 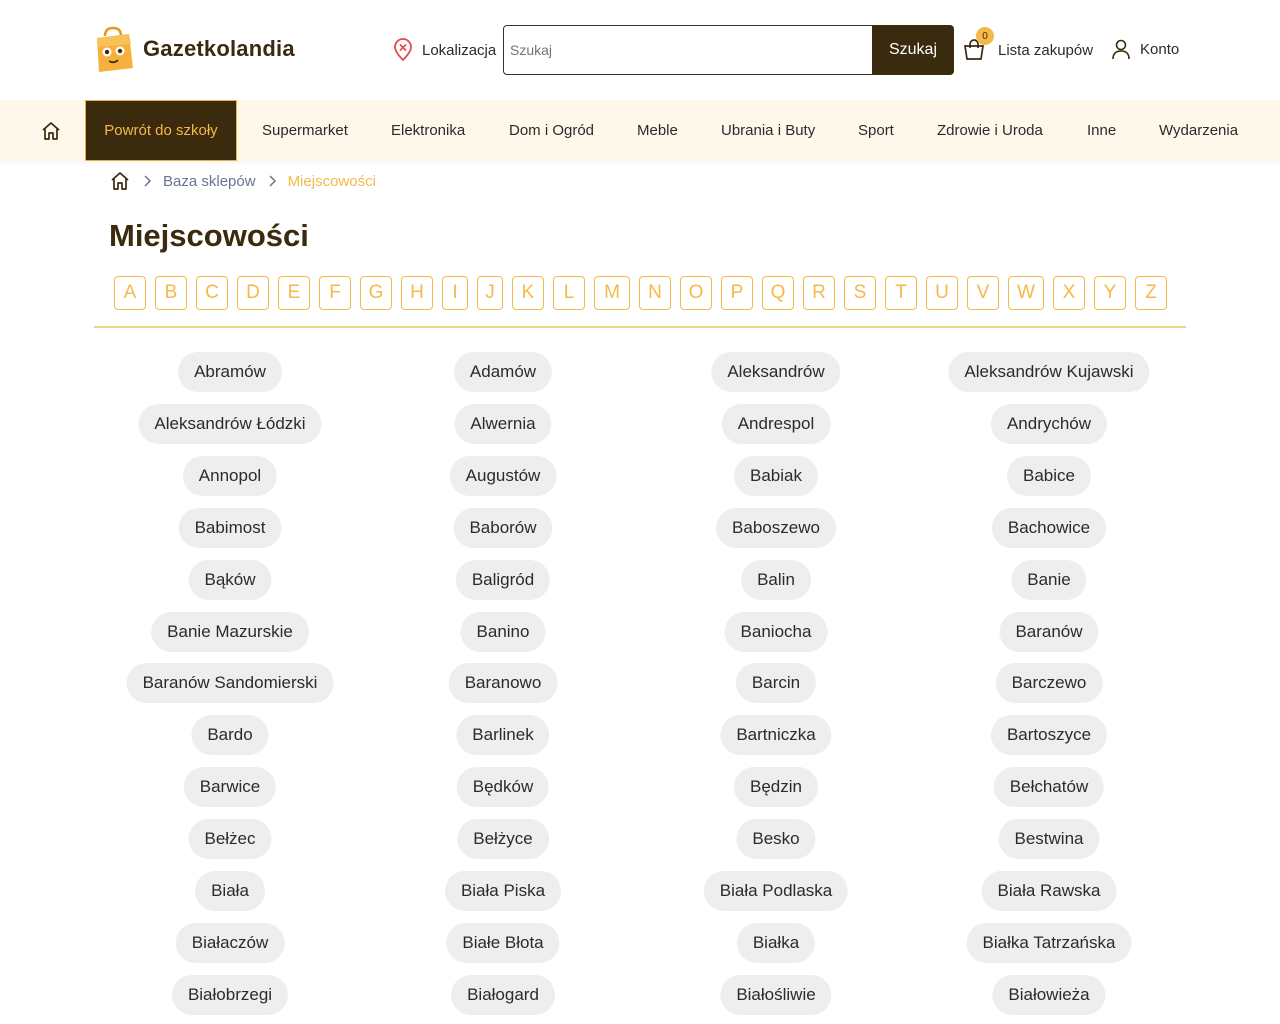 What do you see at coordinates (776, 527) in the screenshot?
I see `city-link: Baboszewo` at bounding box center [776, 527].